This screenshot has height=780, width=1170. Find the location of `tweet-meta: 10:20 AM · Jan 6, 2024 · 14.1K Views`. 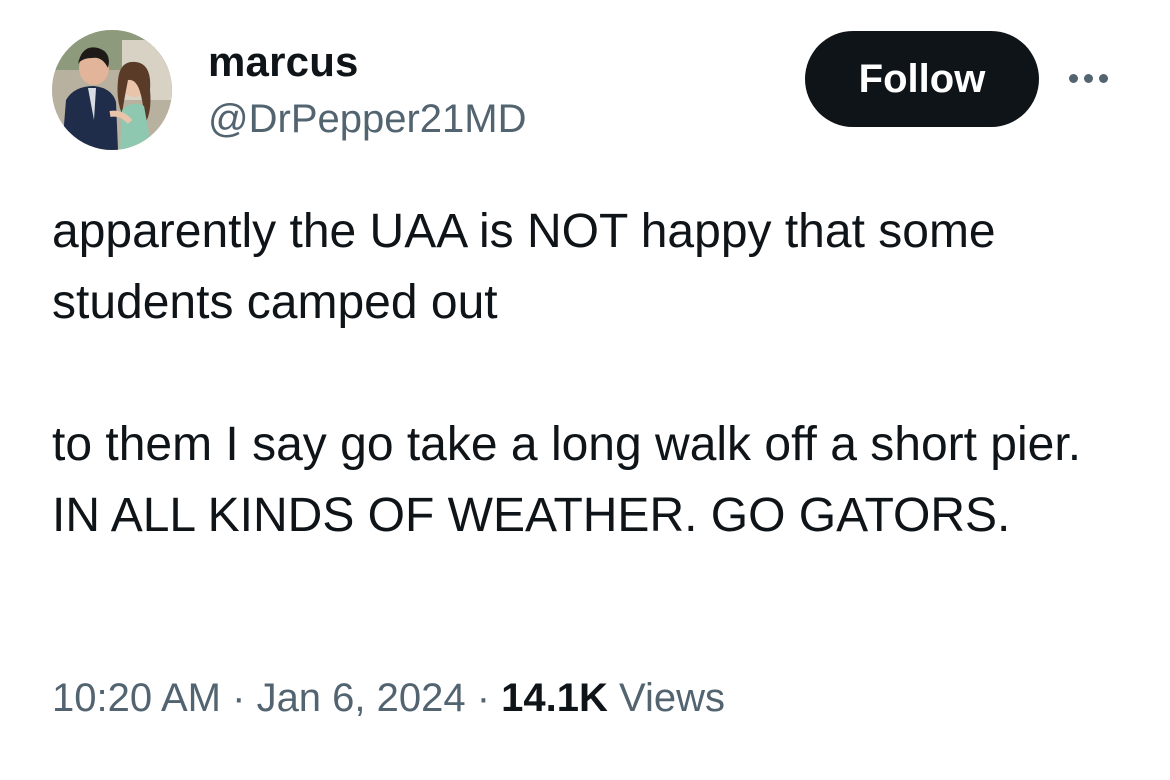

tweet-meta: 10:20 AM · Jan 6, 2024 · 14.1K Views is located at coordinates (388, 698).